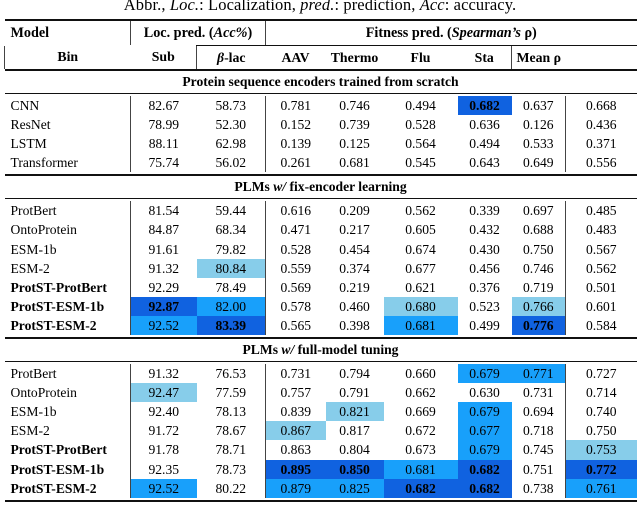 Image resolution: width=640 pixels, height=530 pixels. Describe the element at coordinates (484, 144) in the screenshot. I see `cell-value: 0.494` at that location.